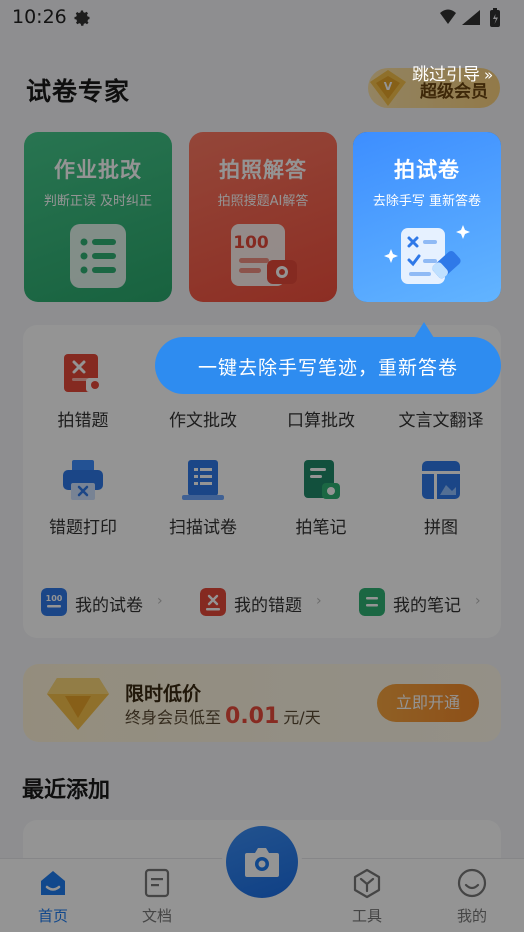  Describe the element at coordinates (489, 75) in the screenshot. I see `double-chevron-icon: »` at that location.